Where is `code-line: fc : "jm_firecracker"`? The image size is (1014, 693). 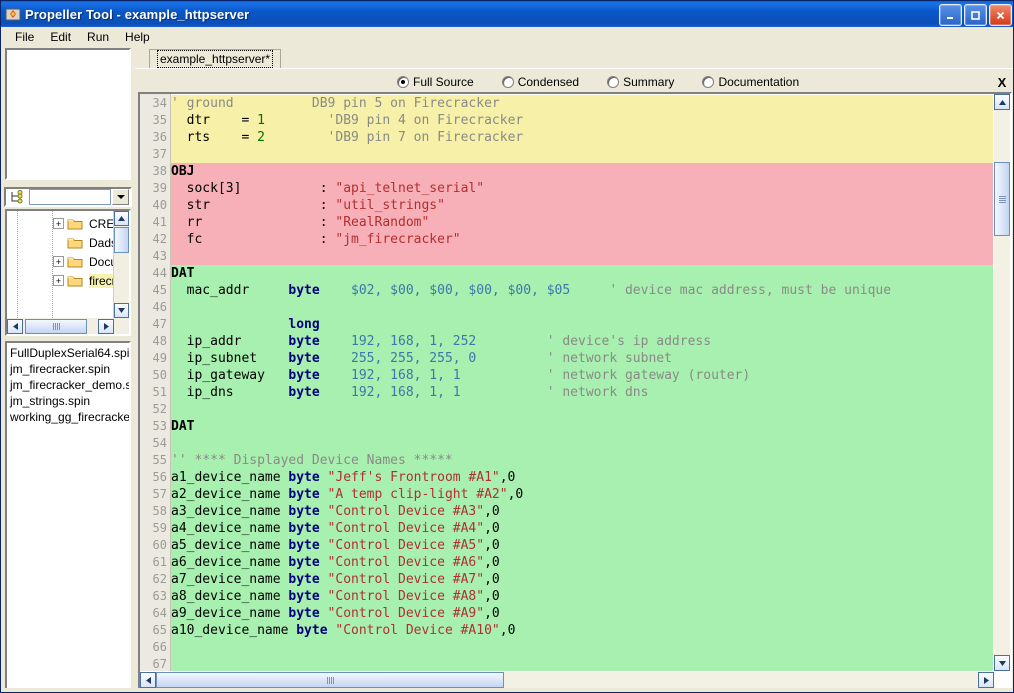 code-line: fc : "jm_firecracker" is located at coordinates (582, 239).